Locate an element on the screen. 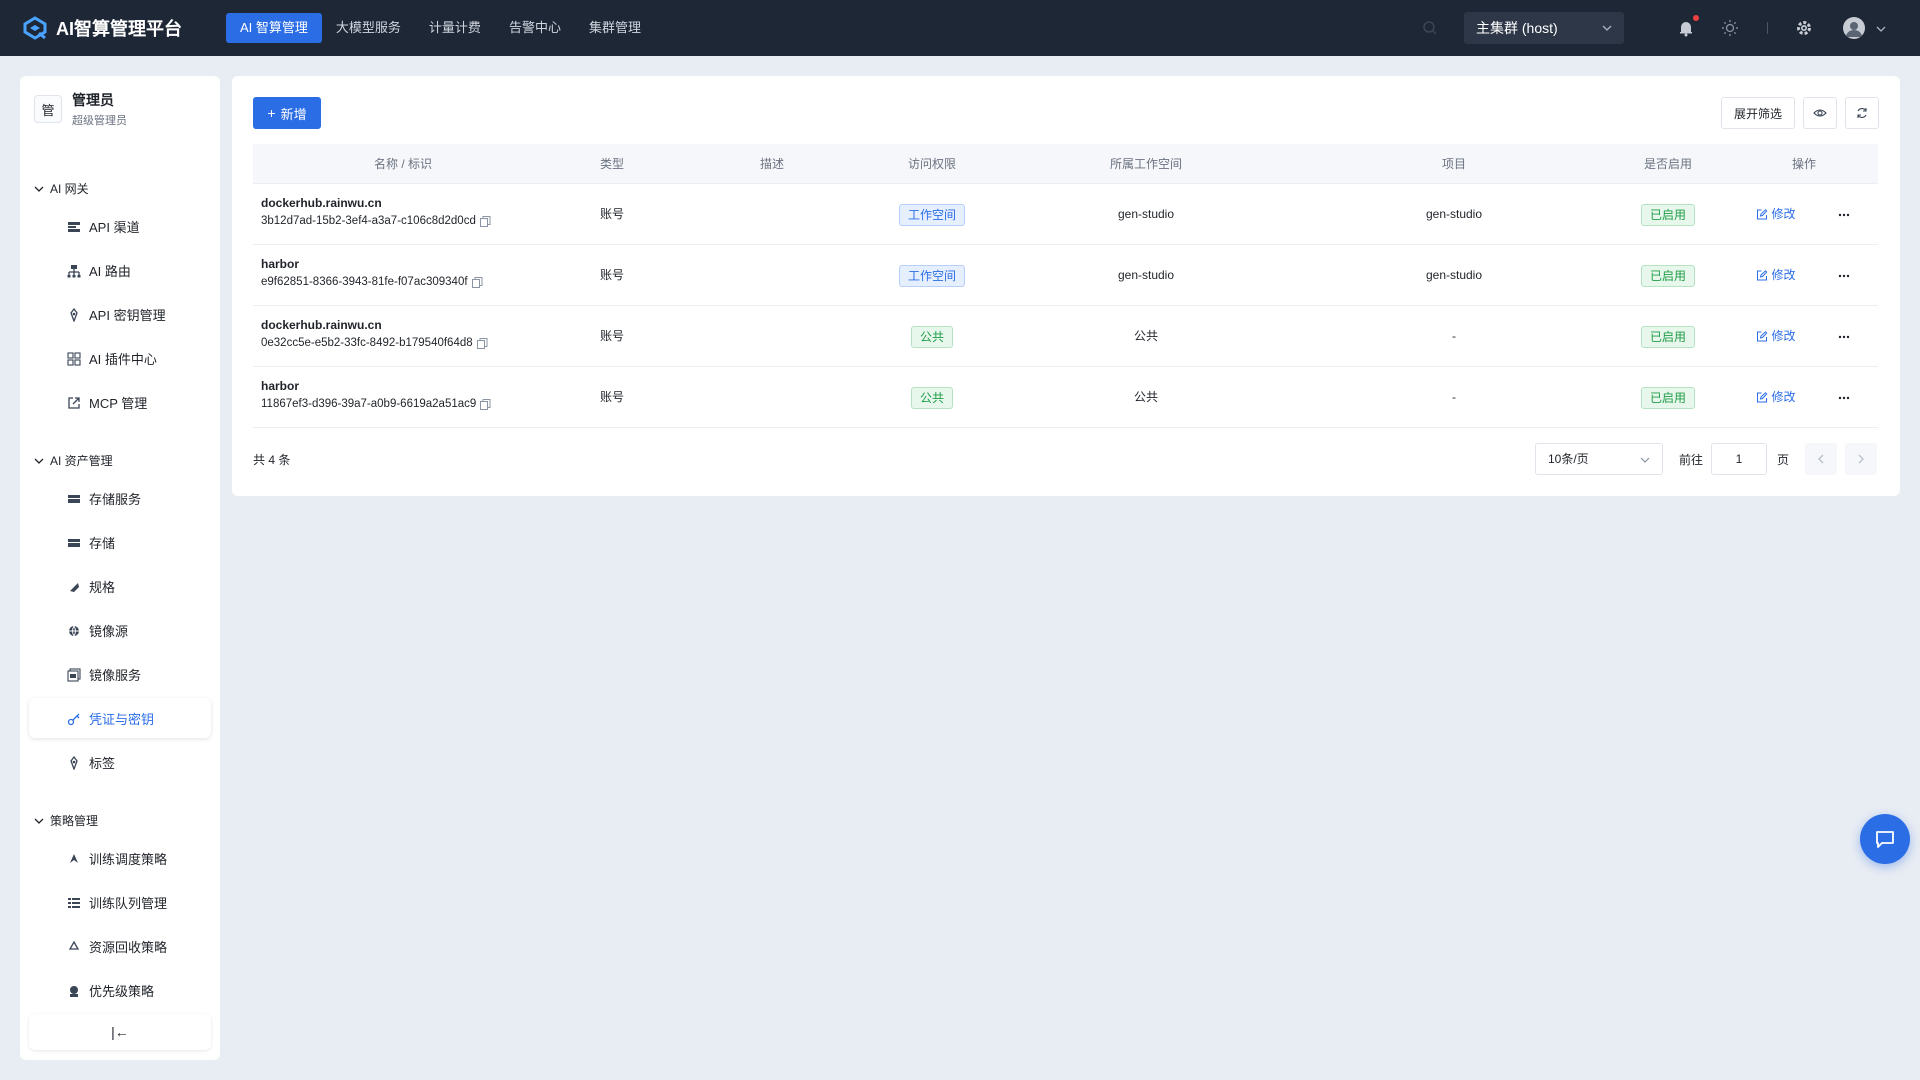 The image size is (1920, 1080). visibility-button is located at coordinates (1820, 113).